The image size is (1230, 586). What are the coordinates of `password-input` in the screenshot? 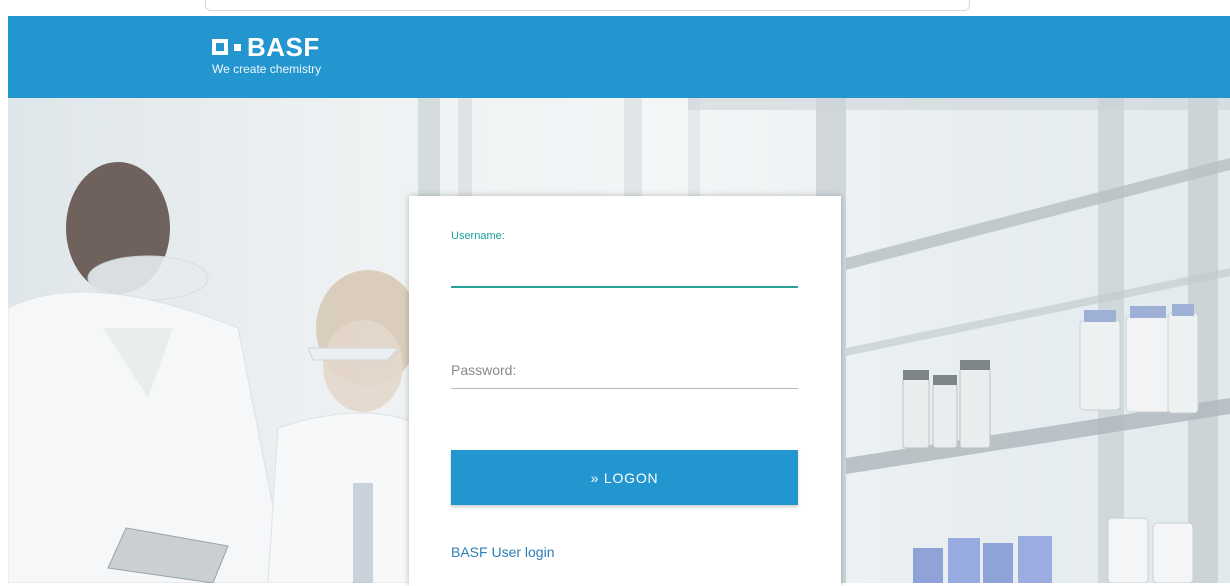 It's located at (624, 374).